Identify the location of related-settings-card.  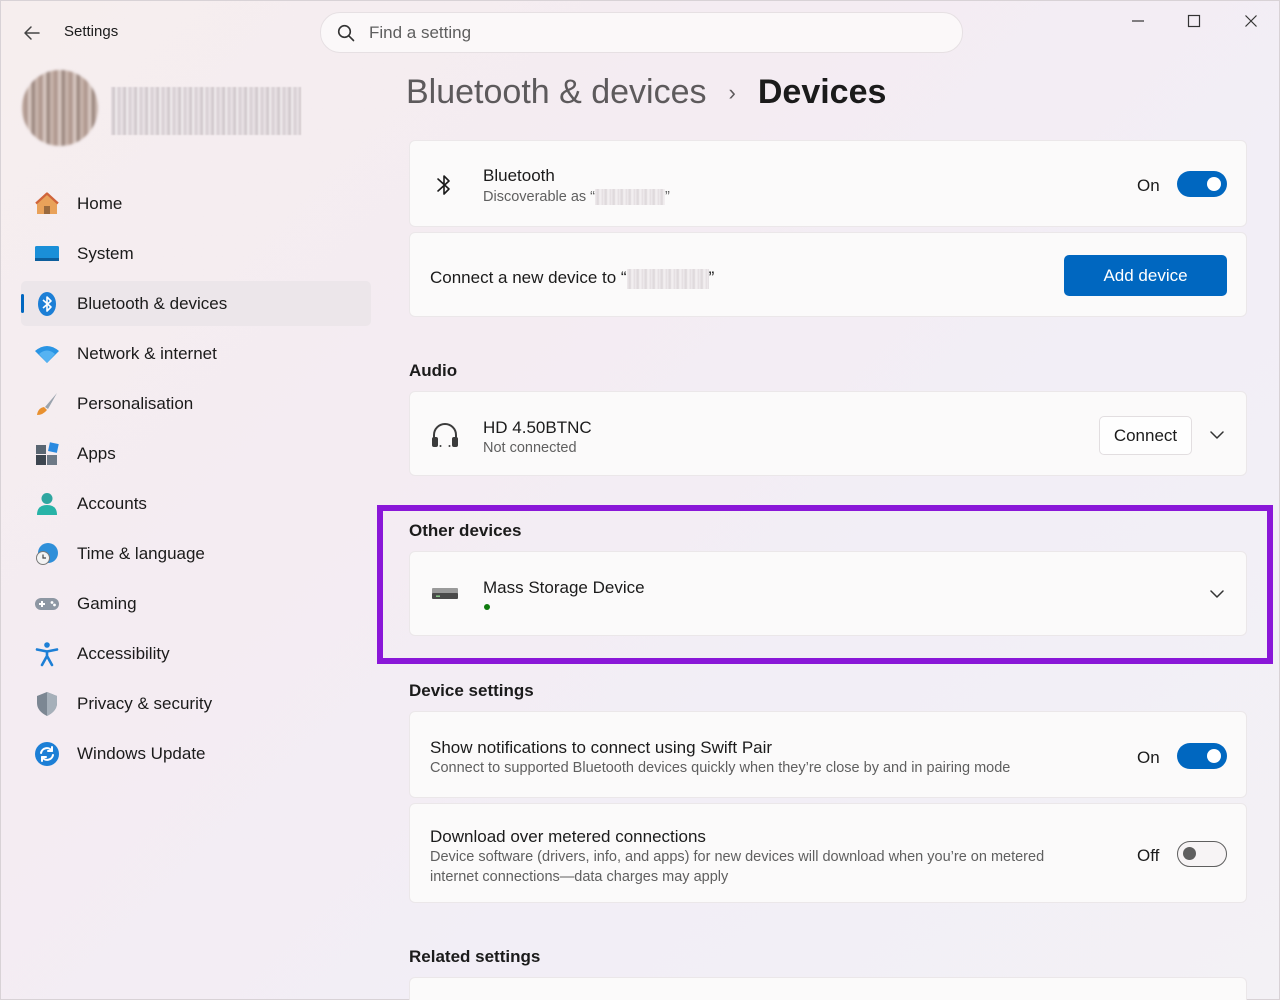
(828, 988).